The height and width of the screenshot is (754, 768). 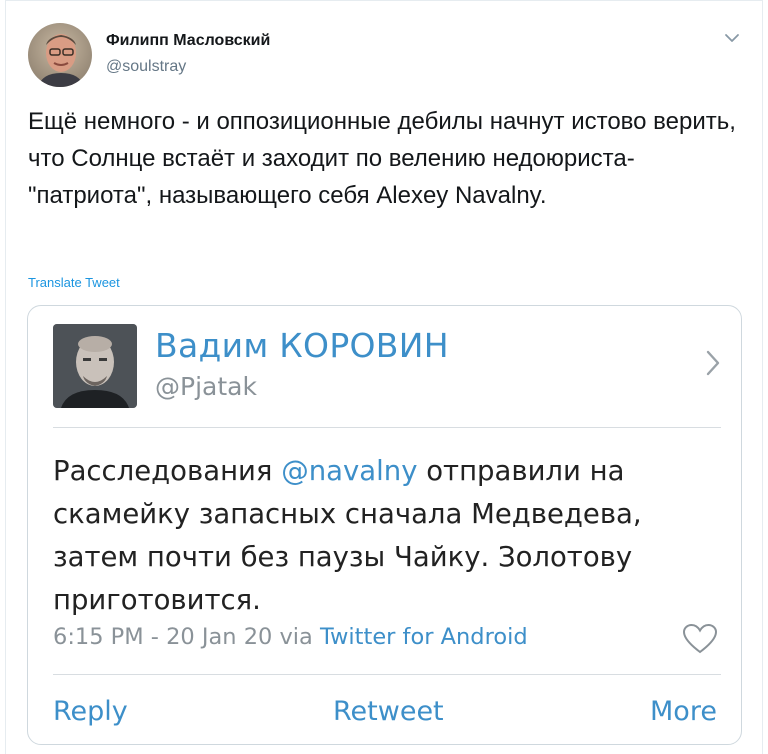 I want to click on translate-tweet-link: Translate Tweet, so click(x=74, y=282).